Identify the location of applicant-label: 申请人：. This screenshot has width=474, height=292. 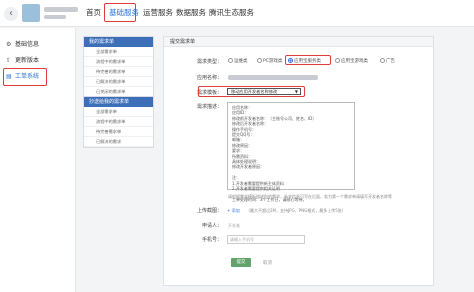
(211, 226).